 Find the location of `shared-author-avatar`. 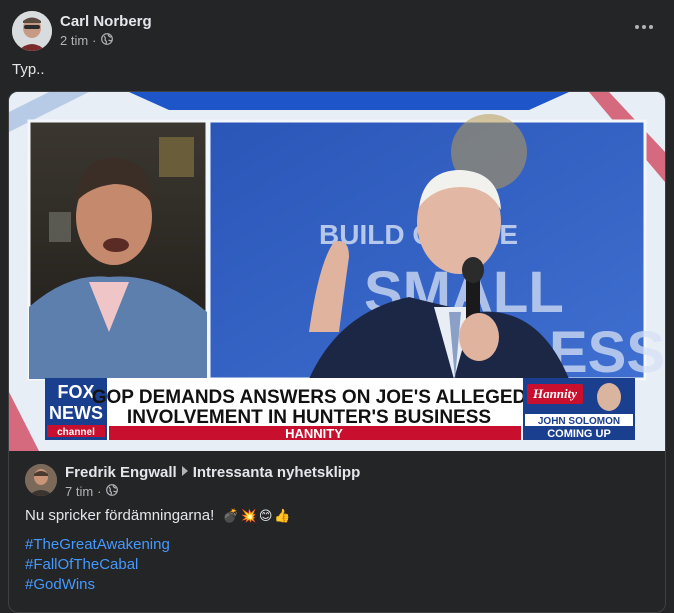

shared-author-avatar is located at coordinates (41, 480).